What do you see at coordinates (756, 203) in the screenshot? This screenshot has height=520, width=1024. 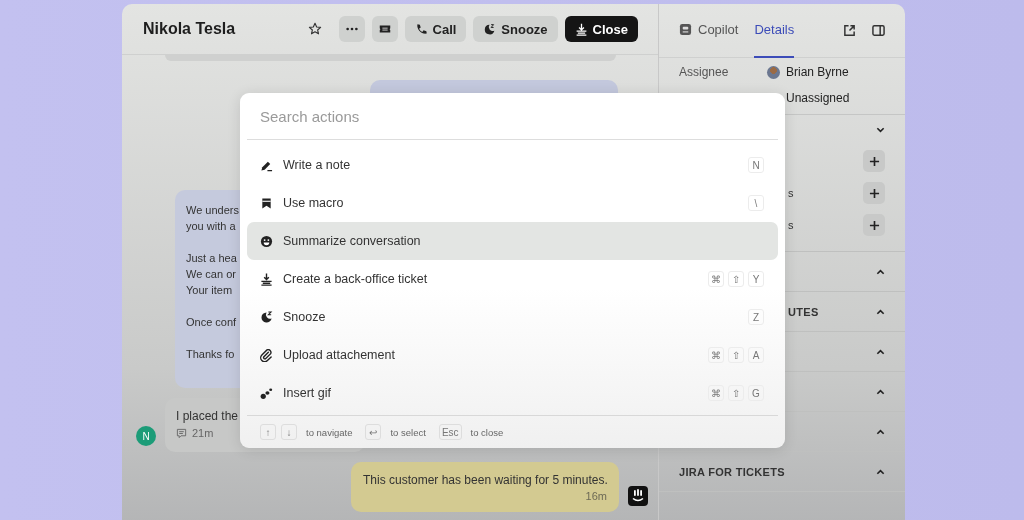 I see `shortcut-key: \` at bounding box center [756, 203].